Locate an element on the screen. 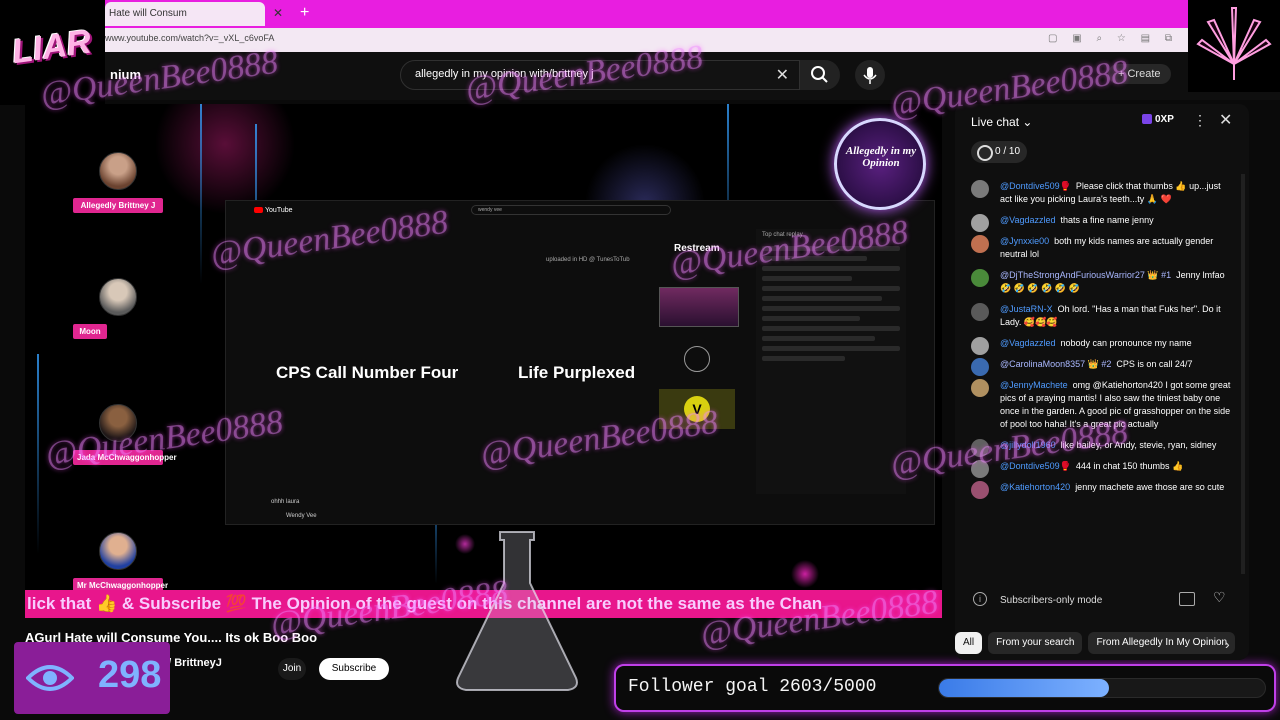 The image size is (1280, 720). guest-name: Moon is located at coordinates (90, 331).